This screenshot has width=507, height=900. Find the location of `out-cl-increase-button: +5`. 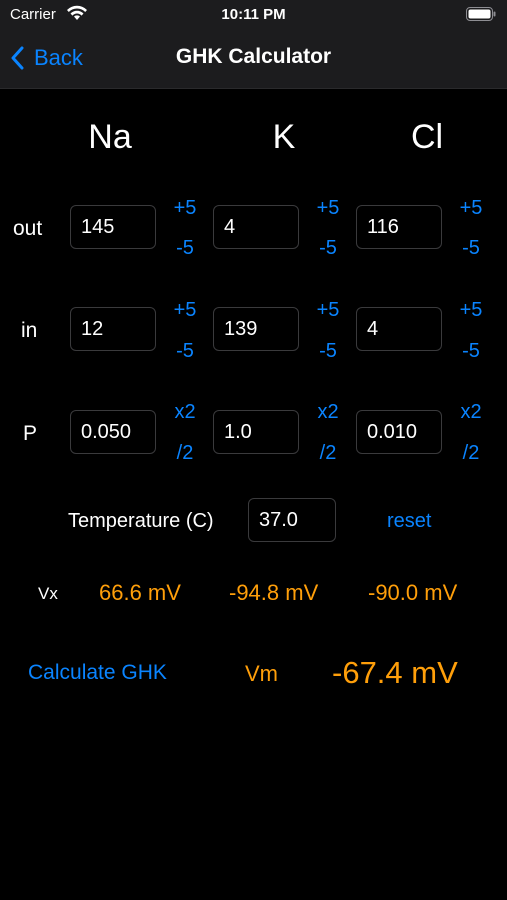

out-cl-increase-button: +5 is located at coordinates (471, 208).